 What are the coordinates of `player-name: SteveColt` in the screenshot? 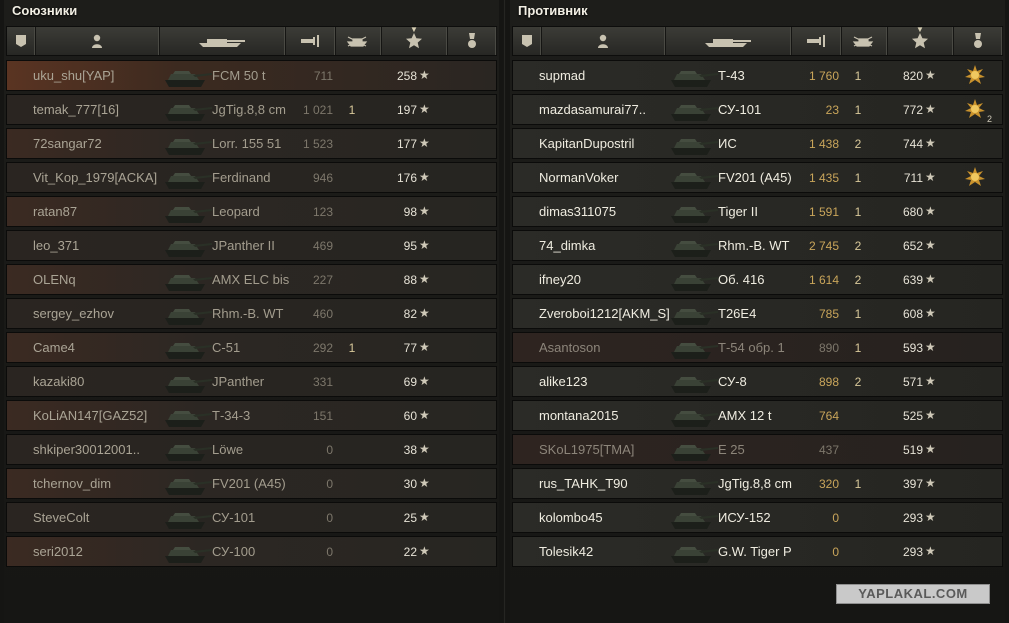 It's located at (103, 517).